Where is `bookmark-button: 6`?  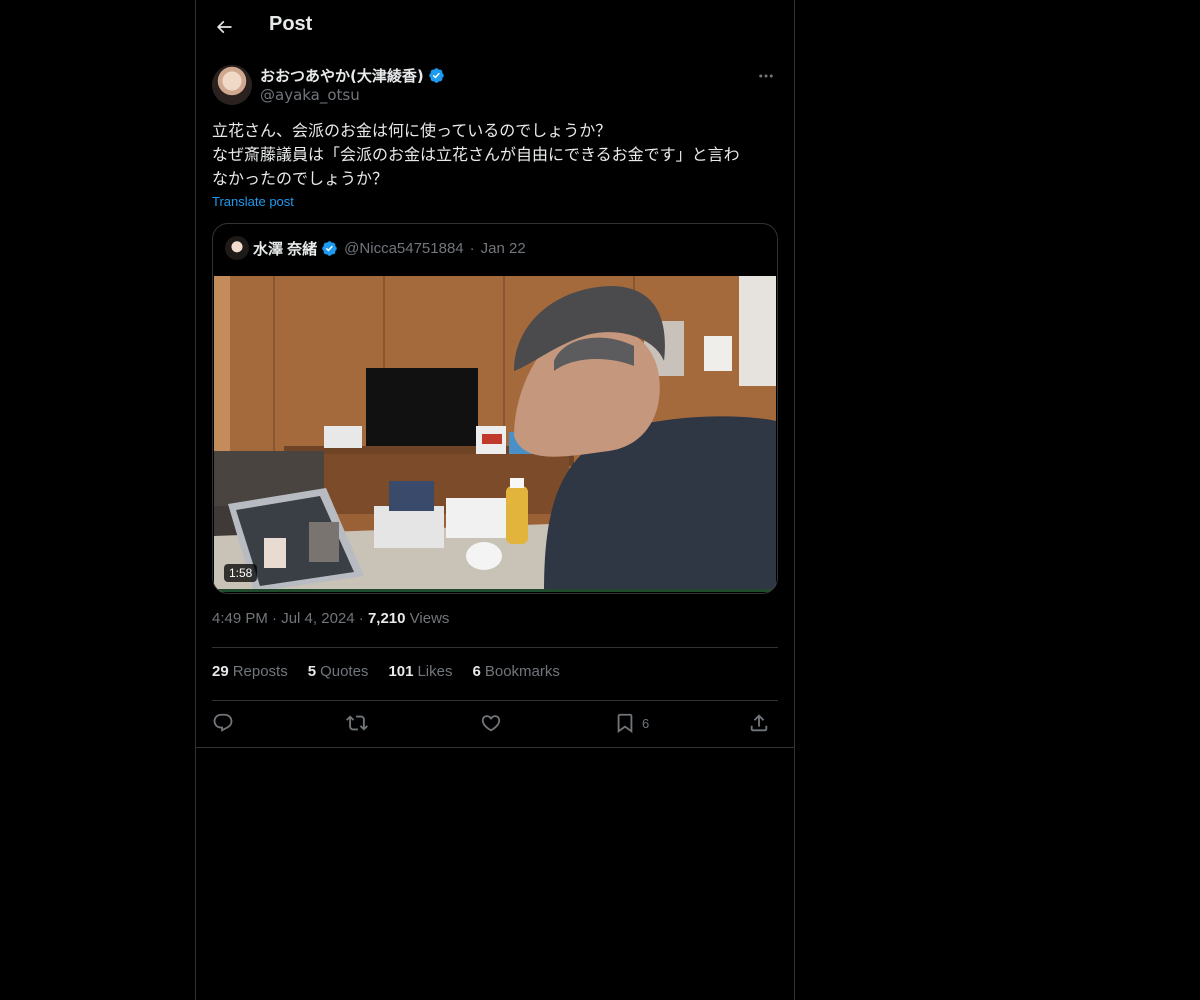
bookmark-button: 6 is located at coordinates (631, 723).